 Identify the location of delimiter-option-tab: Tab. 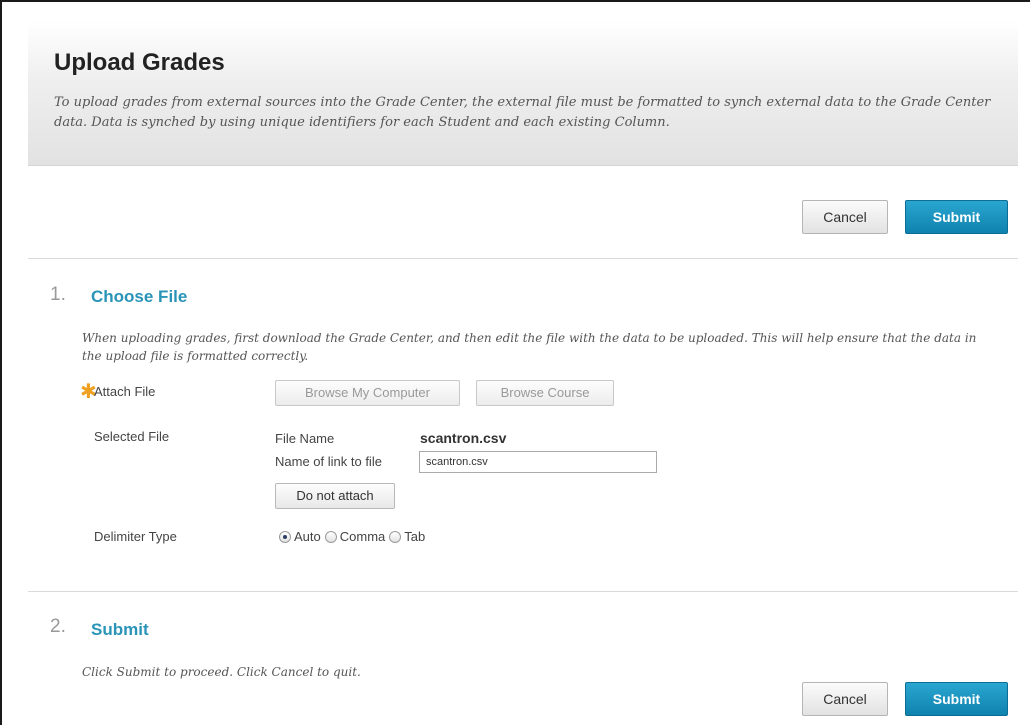
(407, 536).